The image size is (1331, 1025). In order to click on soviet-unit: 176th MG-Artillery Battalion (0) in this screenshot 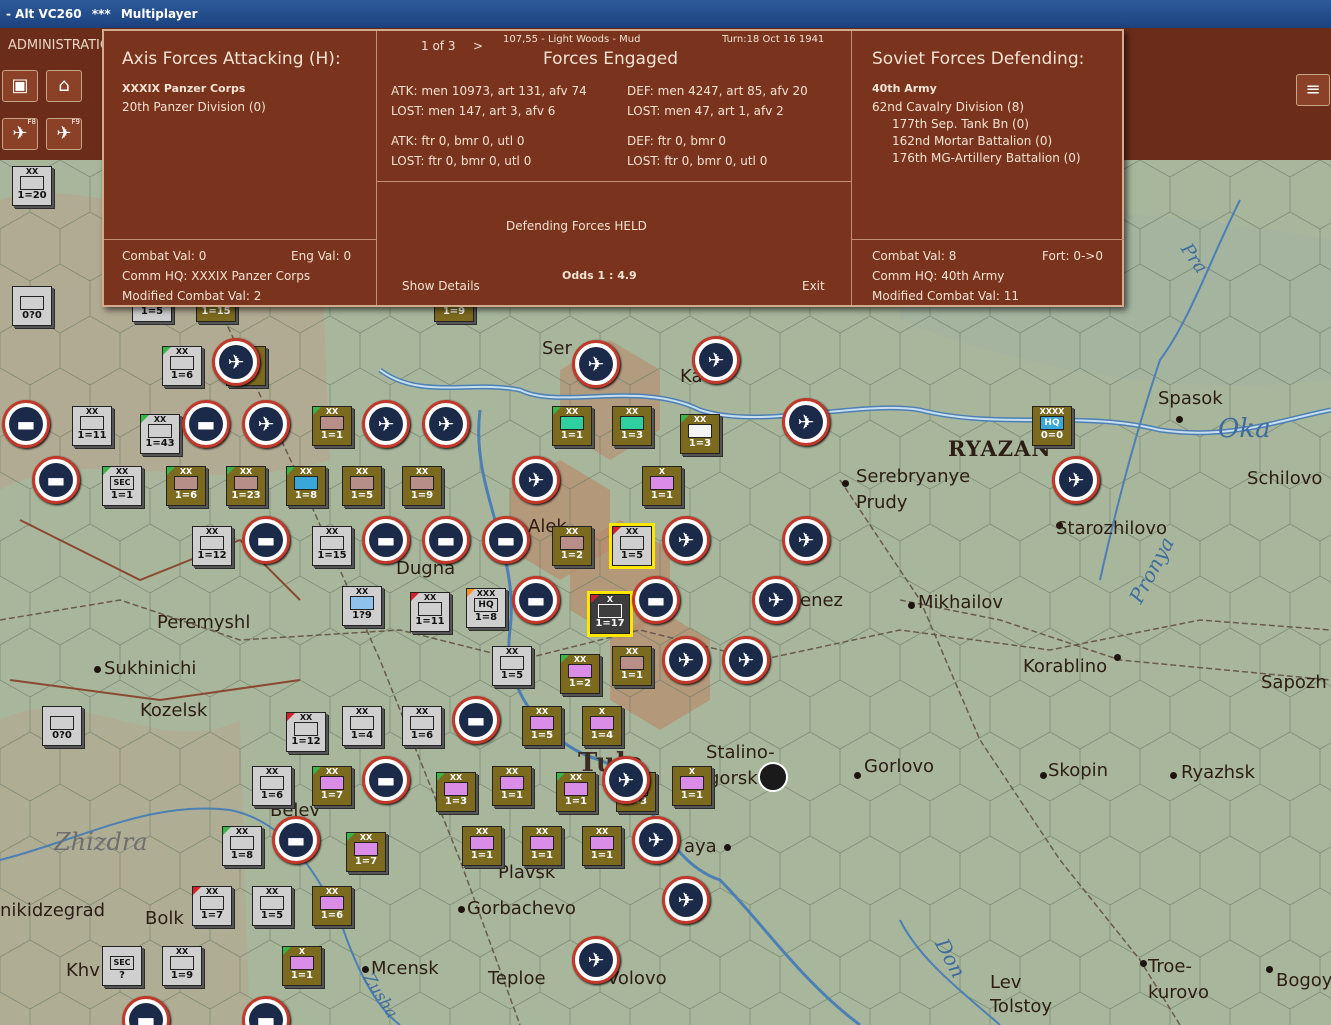, I will do `click(986, 158)`.